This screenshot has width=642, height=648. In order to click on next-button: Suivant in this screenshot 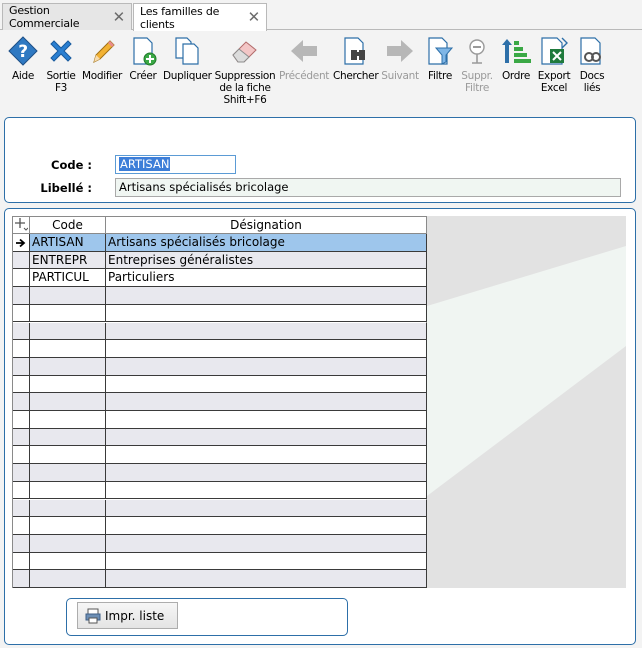, I will do `click(400, 58)`.